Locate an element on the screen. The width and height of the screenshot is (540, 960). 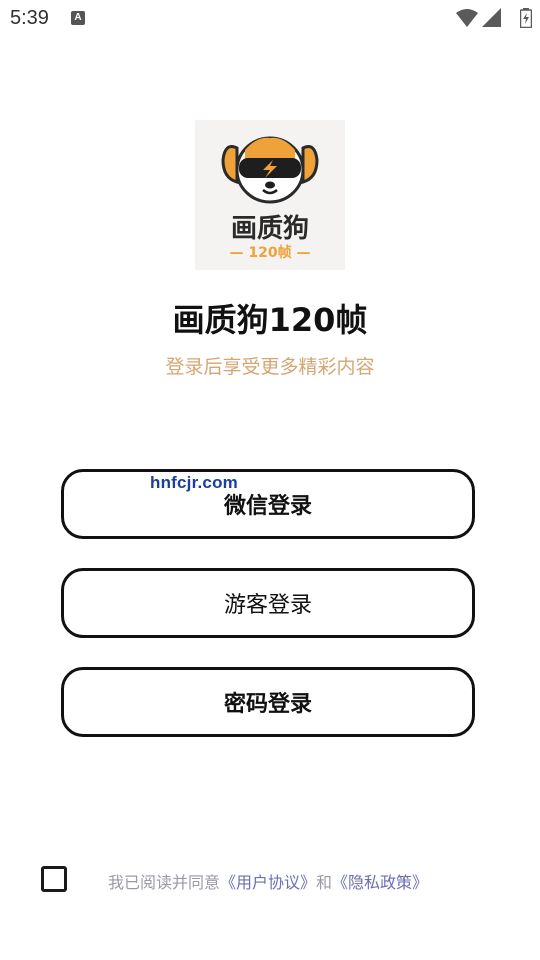
password-login-button: 密码登录 is located at coordinates (268, 702).